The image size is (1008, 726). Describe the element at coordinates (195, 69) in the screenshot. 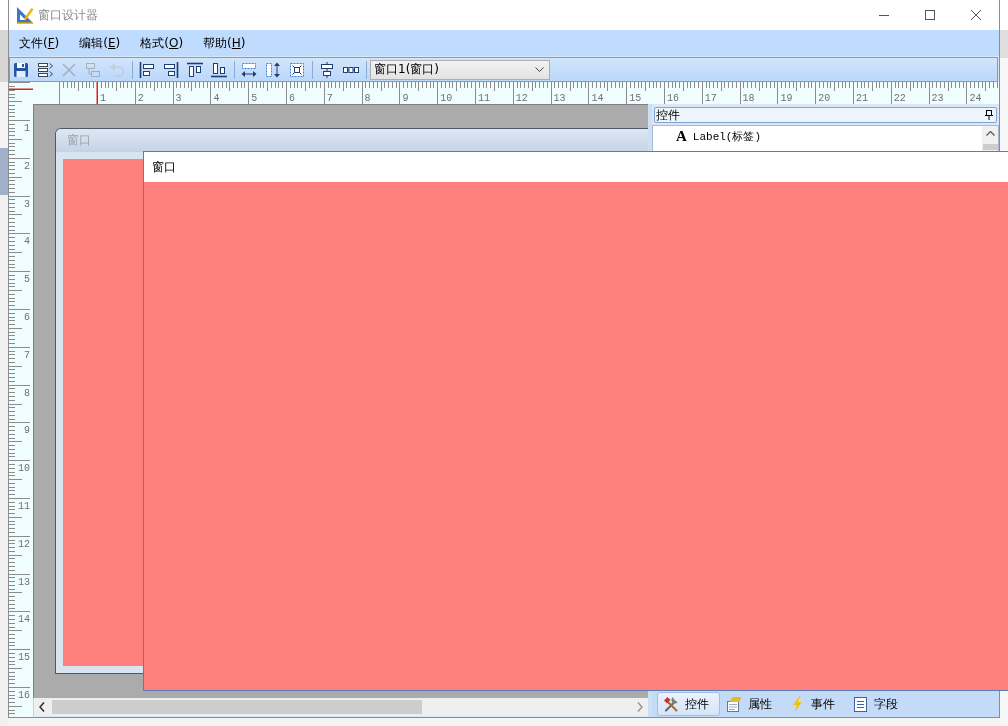

I see `align-top-icon` at that location.